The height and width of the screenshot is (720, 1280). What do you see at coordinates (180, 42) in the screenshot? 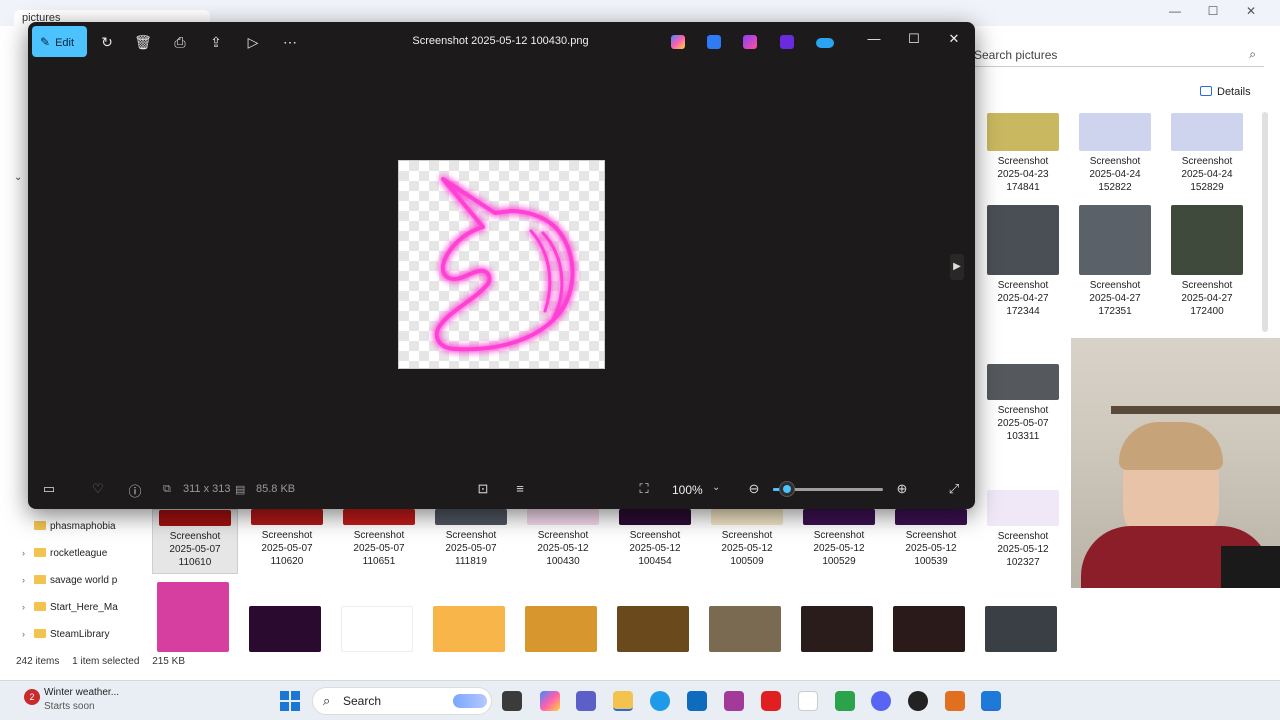
I see `print-icon: ⎙` at bounding box center [180, 42].